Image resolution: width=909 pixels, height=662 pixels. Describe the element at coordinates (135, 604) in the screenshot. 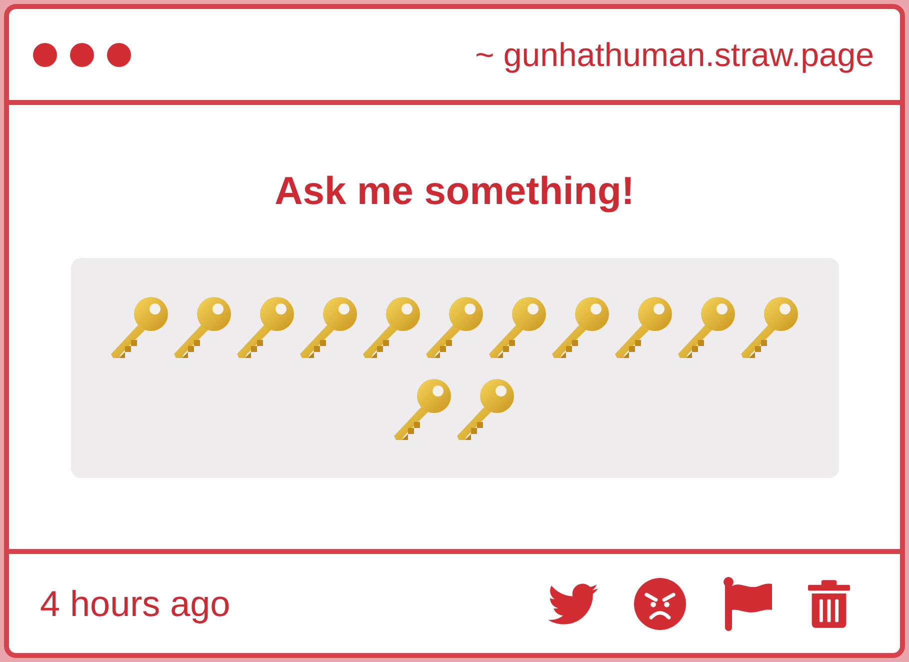

I see `timestamp: 4 hours ago` at that location.